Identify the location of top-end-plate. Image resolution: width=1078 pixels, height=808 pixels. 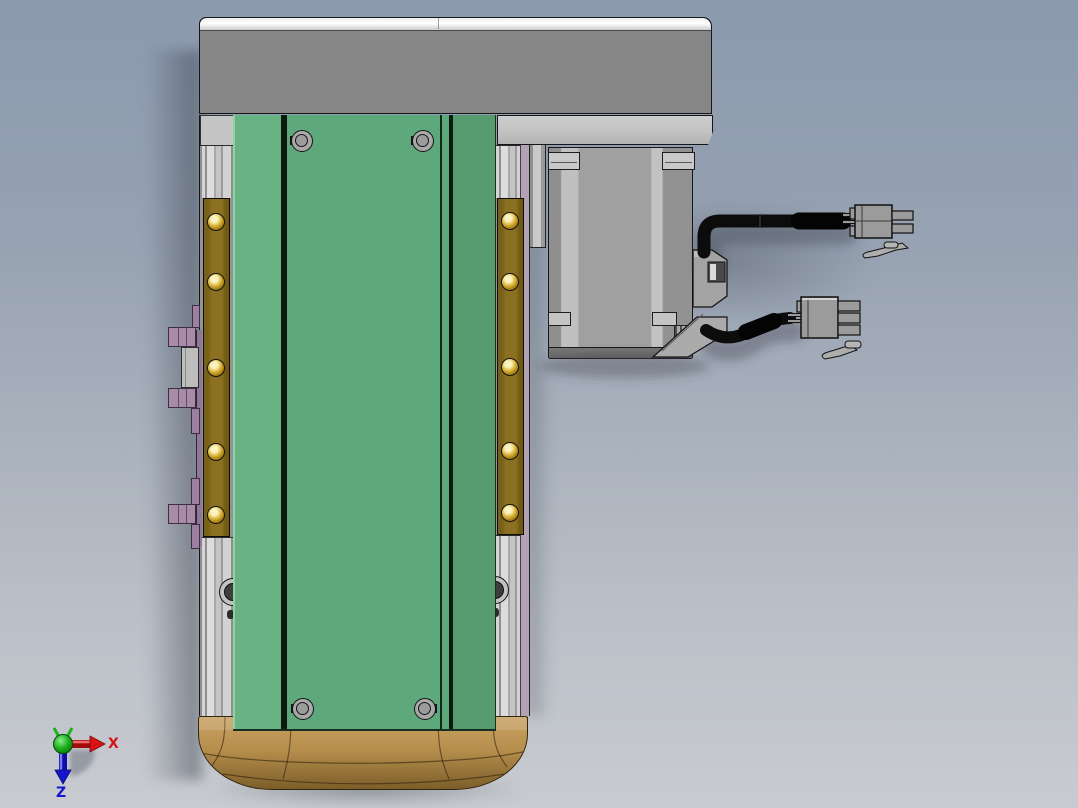
(455, 65).